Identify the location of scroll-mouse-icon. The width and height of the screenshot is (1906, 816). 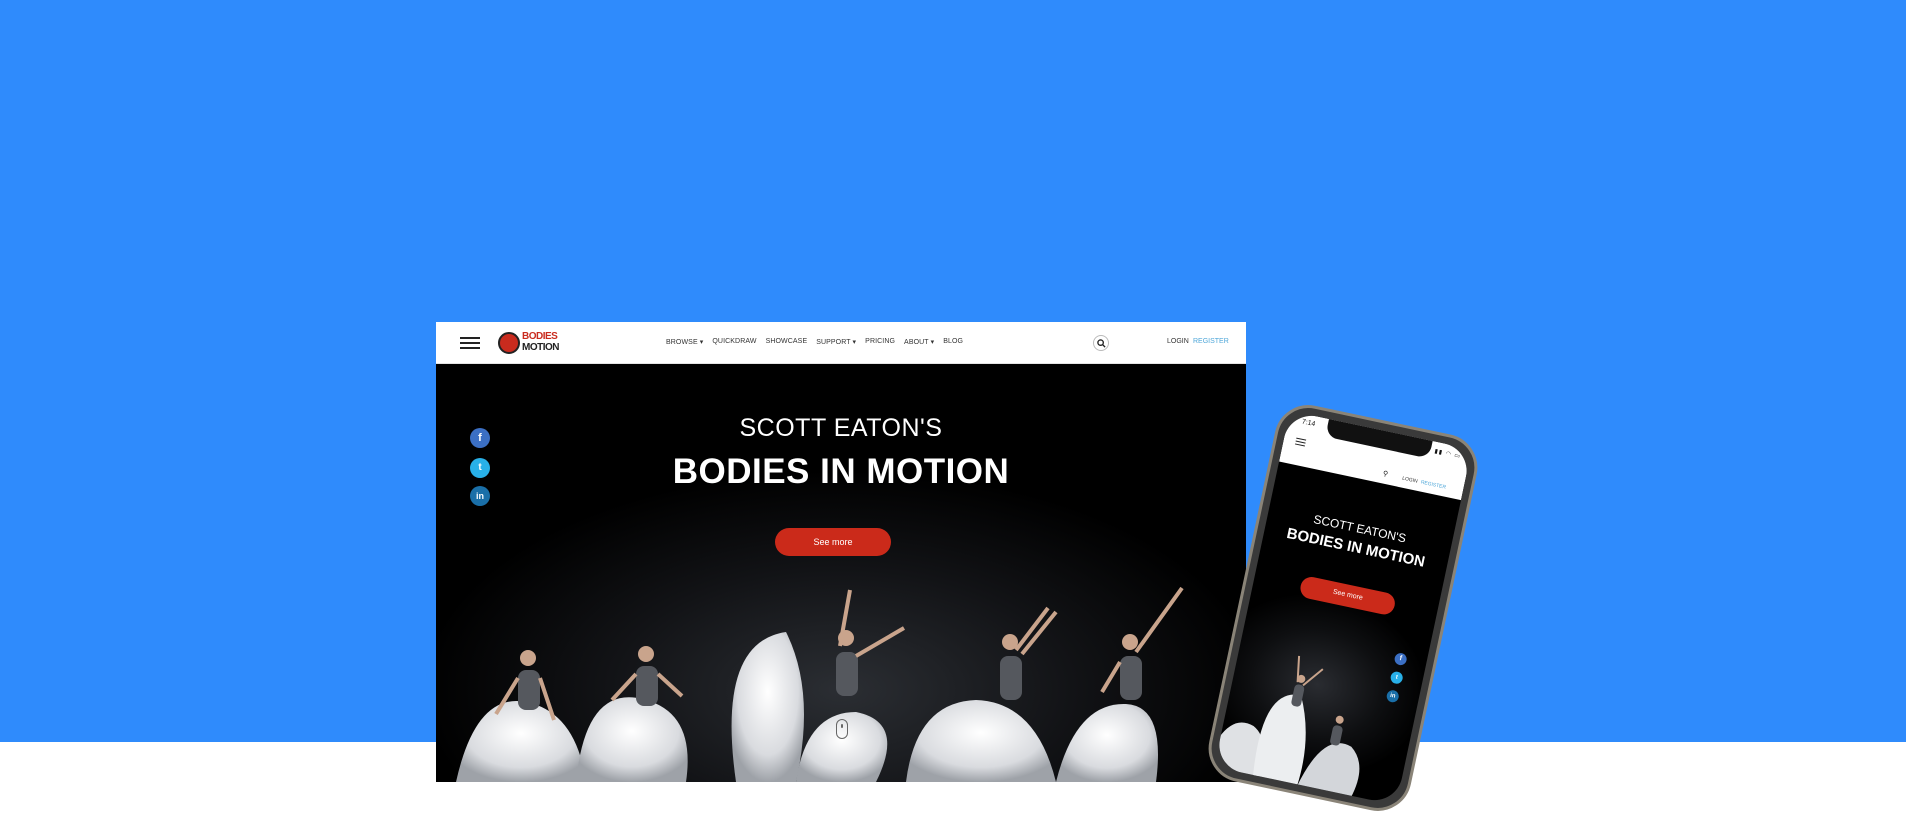
(842, 729).